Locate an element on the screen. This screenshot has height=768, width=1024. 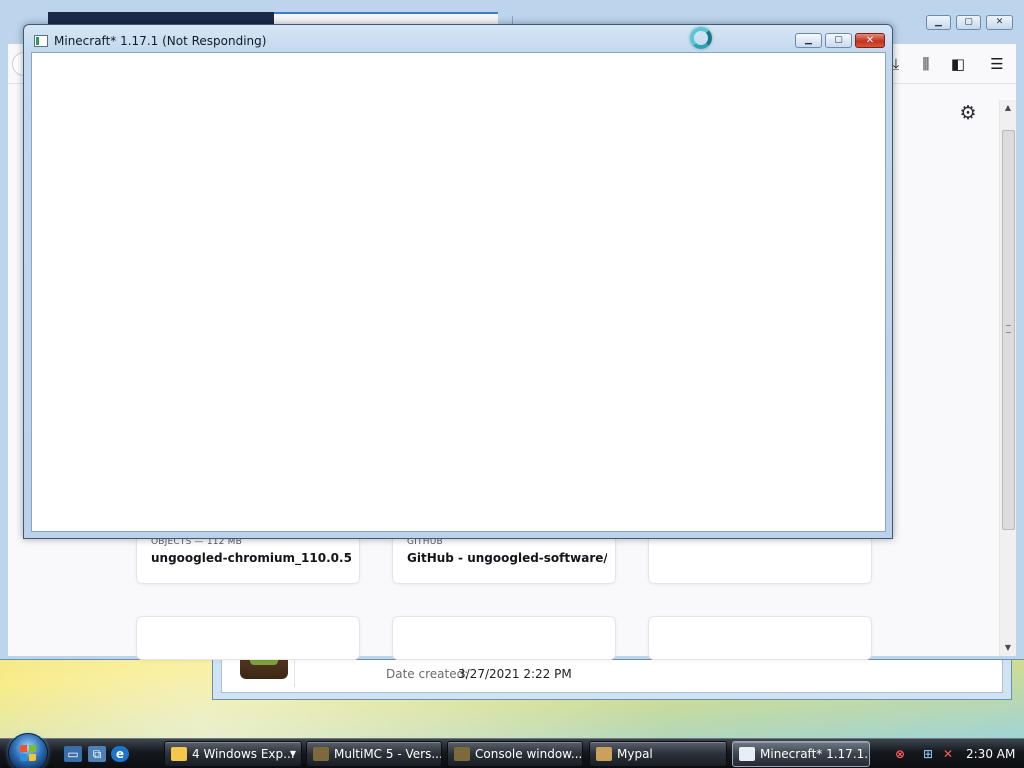
maximize-button: ▢ is located at coordinates (838, 40).